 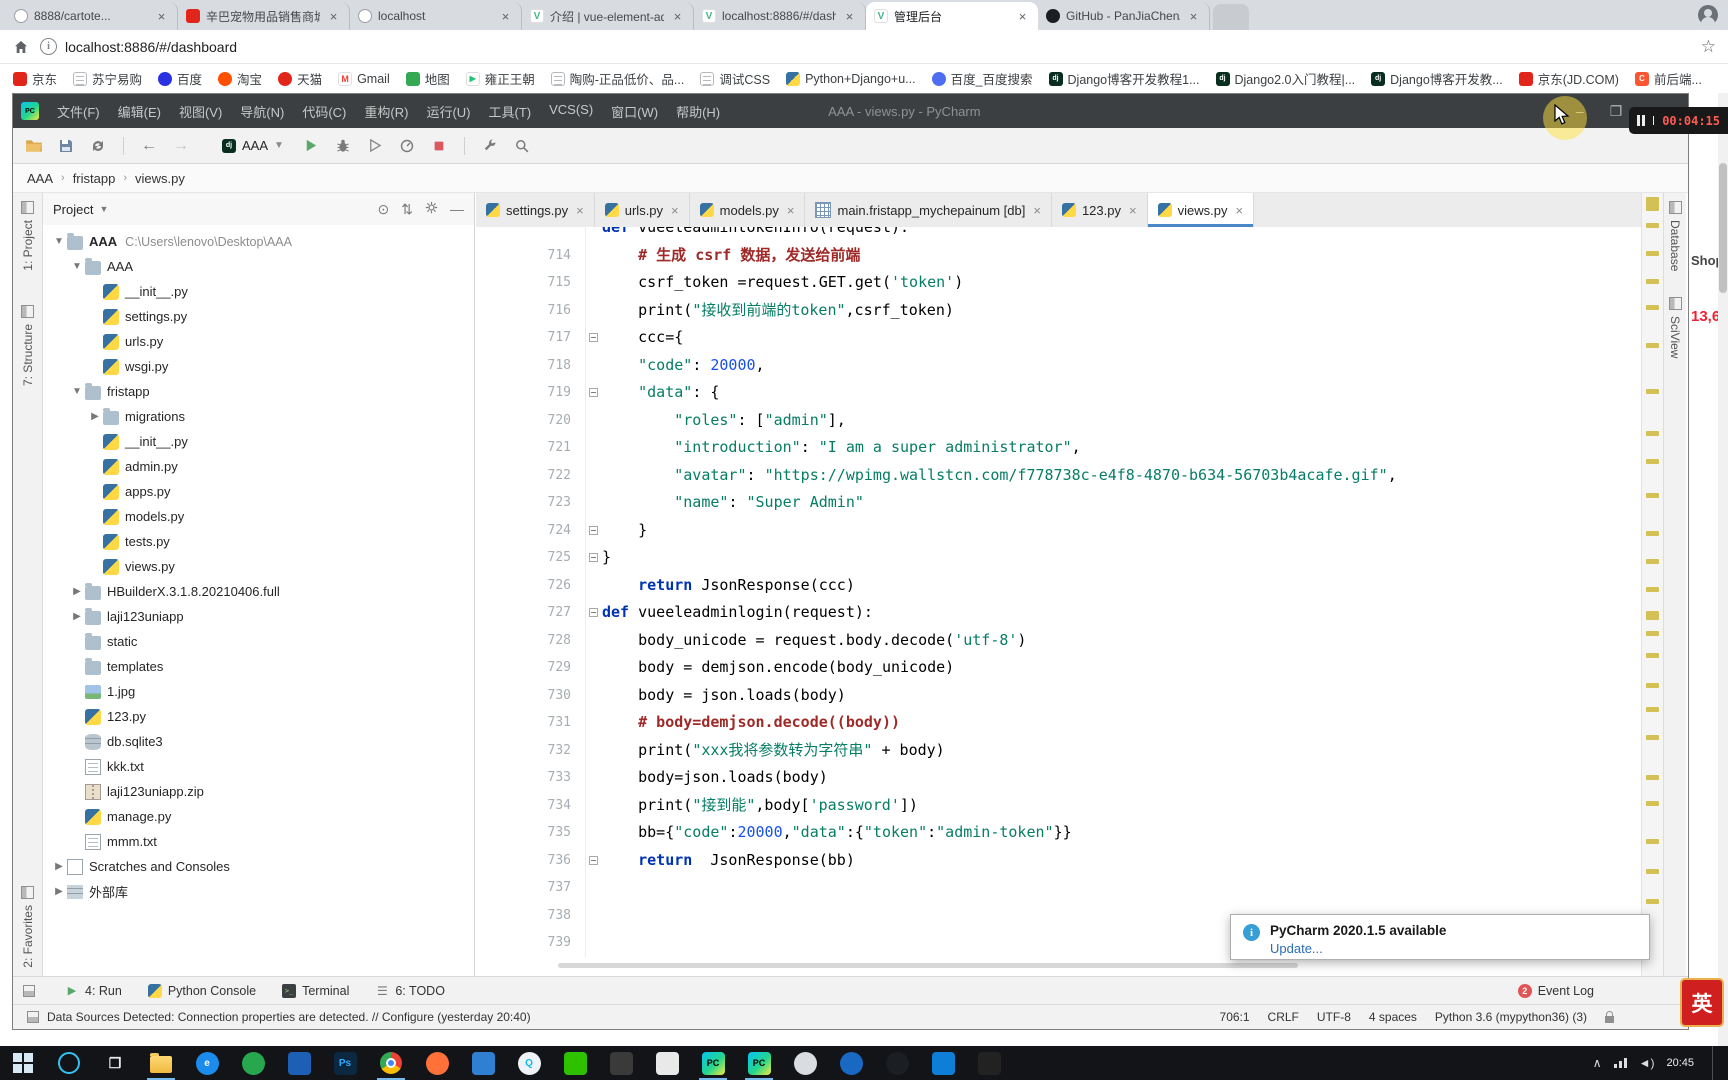 I want to click on file-encoding: UTF-8, so click(x=1334, y=1017).